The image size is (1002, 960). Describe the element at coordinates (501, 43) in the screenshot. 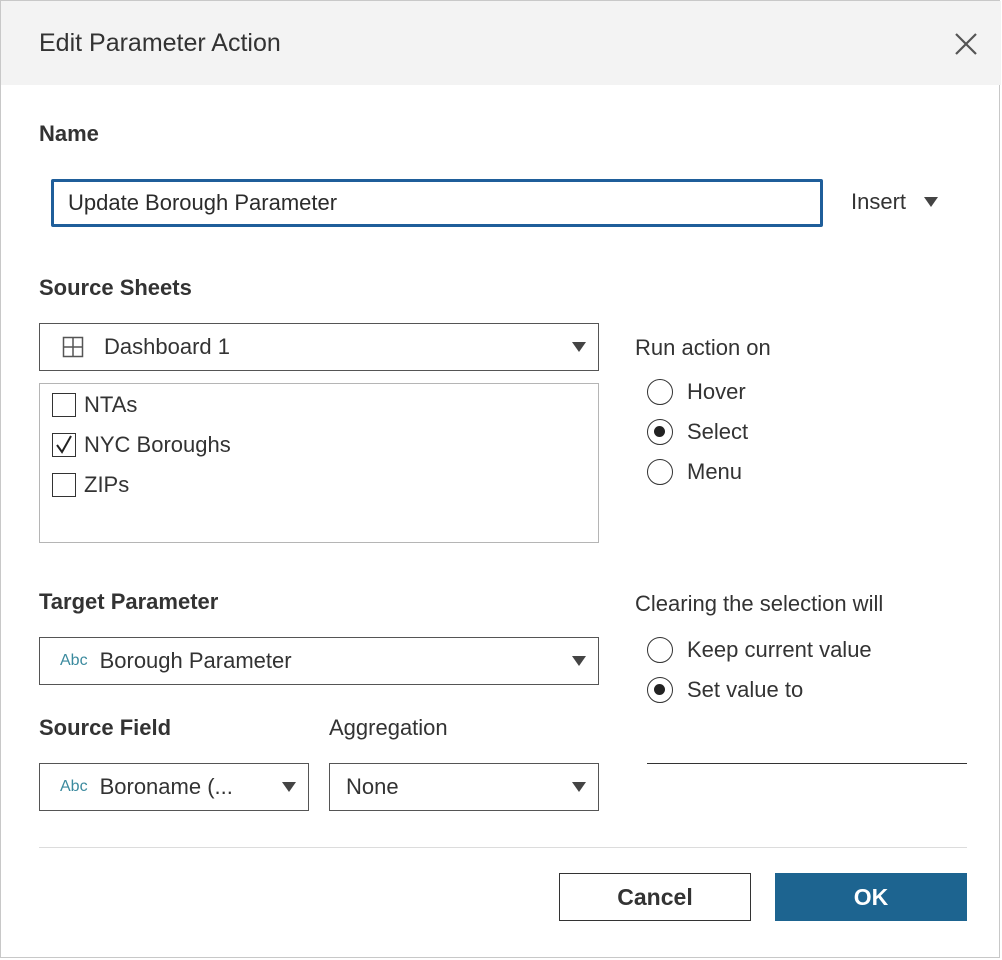

I see `dialog-titlebar: Edit Parameter Action` at that location.